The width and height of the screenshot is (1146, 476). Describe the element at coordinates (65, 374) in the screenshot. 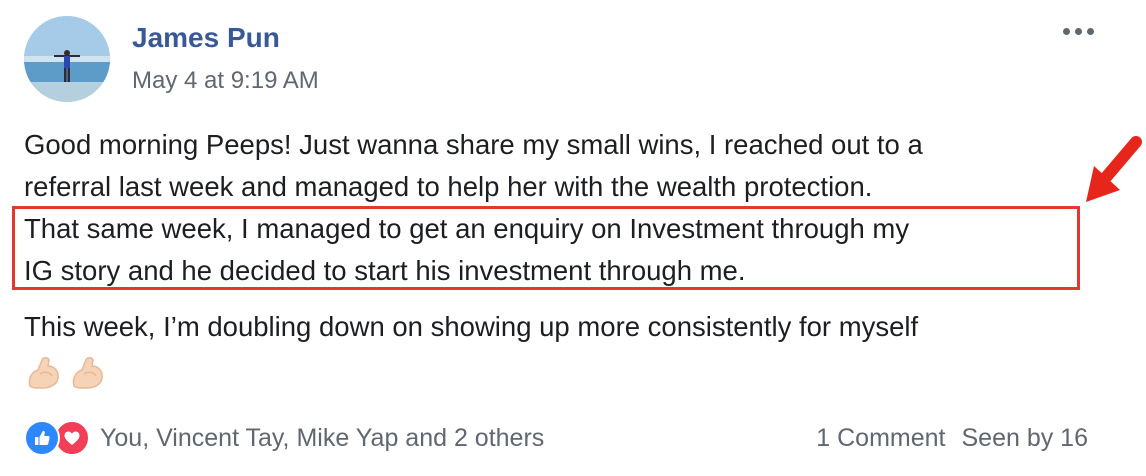

I see `emoji-row` at that location.